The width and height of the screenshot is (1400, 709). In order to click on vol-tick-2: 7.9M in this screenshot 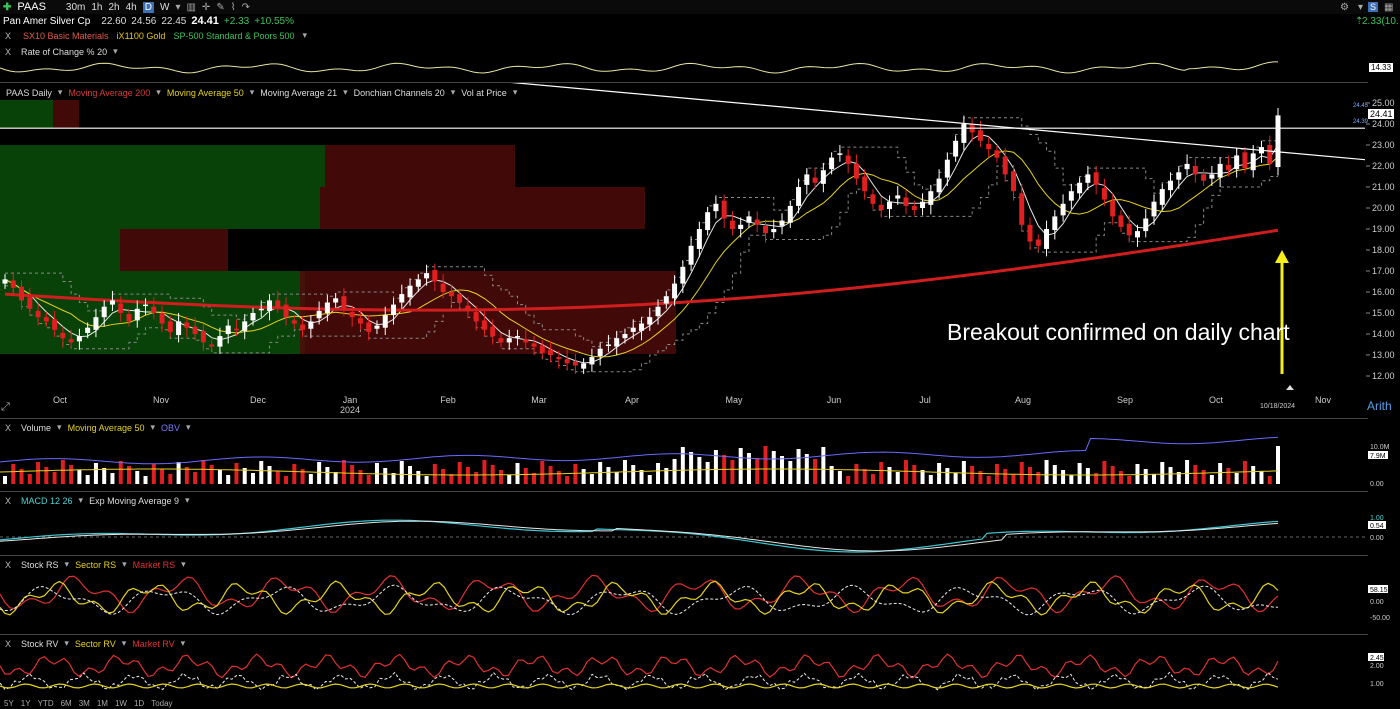, I will do `click(1378, 456)`.